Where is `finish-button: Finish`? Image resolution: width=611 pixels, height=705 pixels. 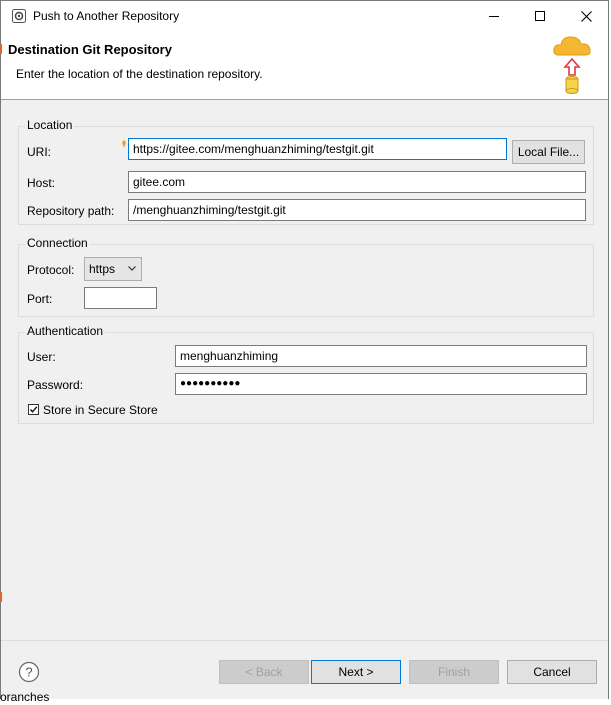 finish-button: Finish is located at coordinates (454, 672).